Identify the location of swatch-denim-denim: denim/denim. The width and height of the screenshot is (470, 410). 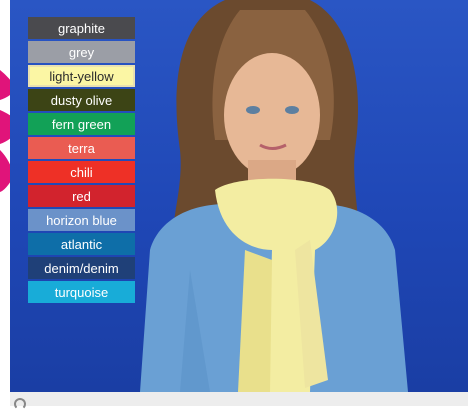
(81, 268).